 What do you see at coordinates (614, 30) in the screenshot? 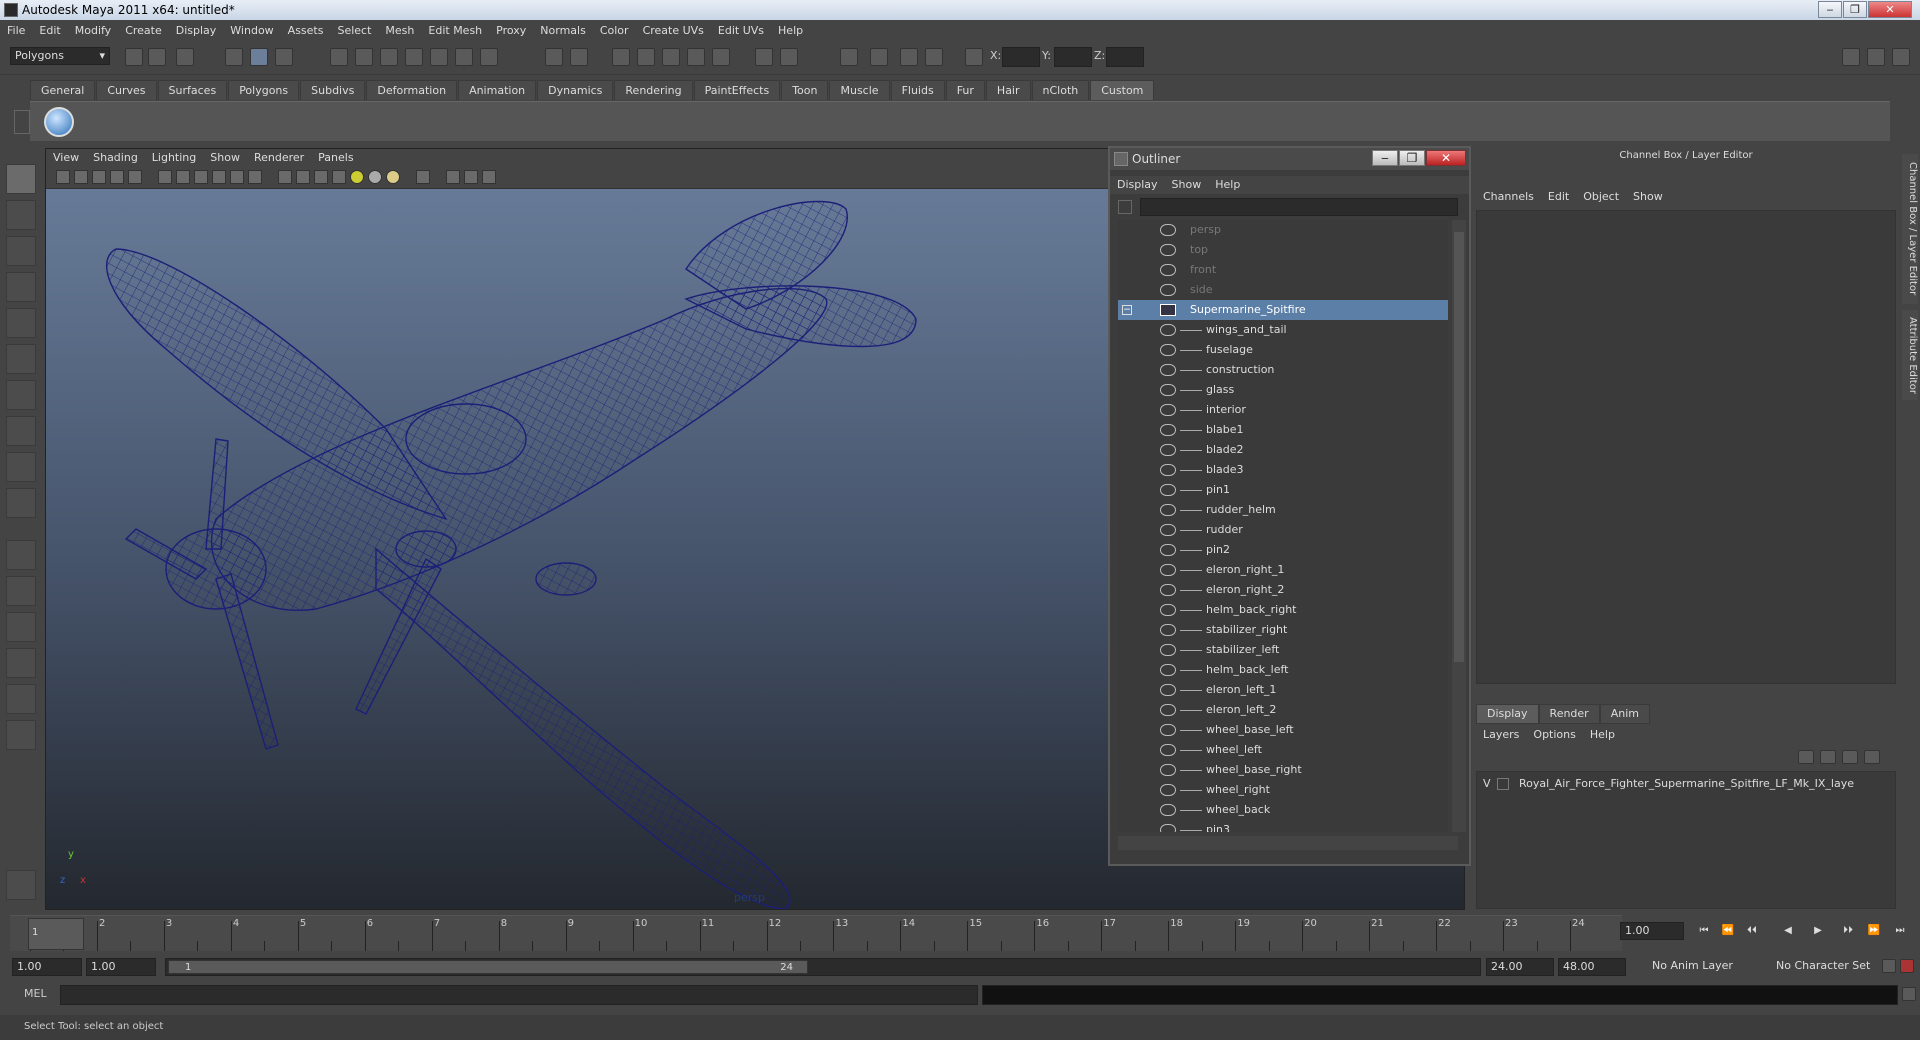
I see `menu-color: Color` at bounding box center [614, 30].